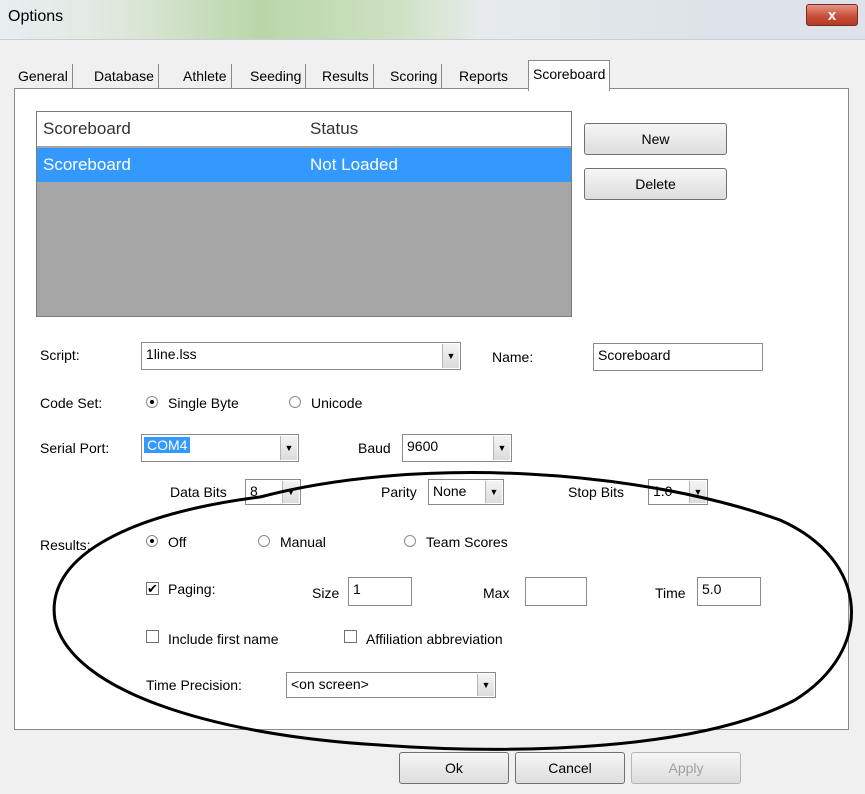  I want to click on single-byte-radio, so click(152, 402).